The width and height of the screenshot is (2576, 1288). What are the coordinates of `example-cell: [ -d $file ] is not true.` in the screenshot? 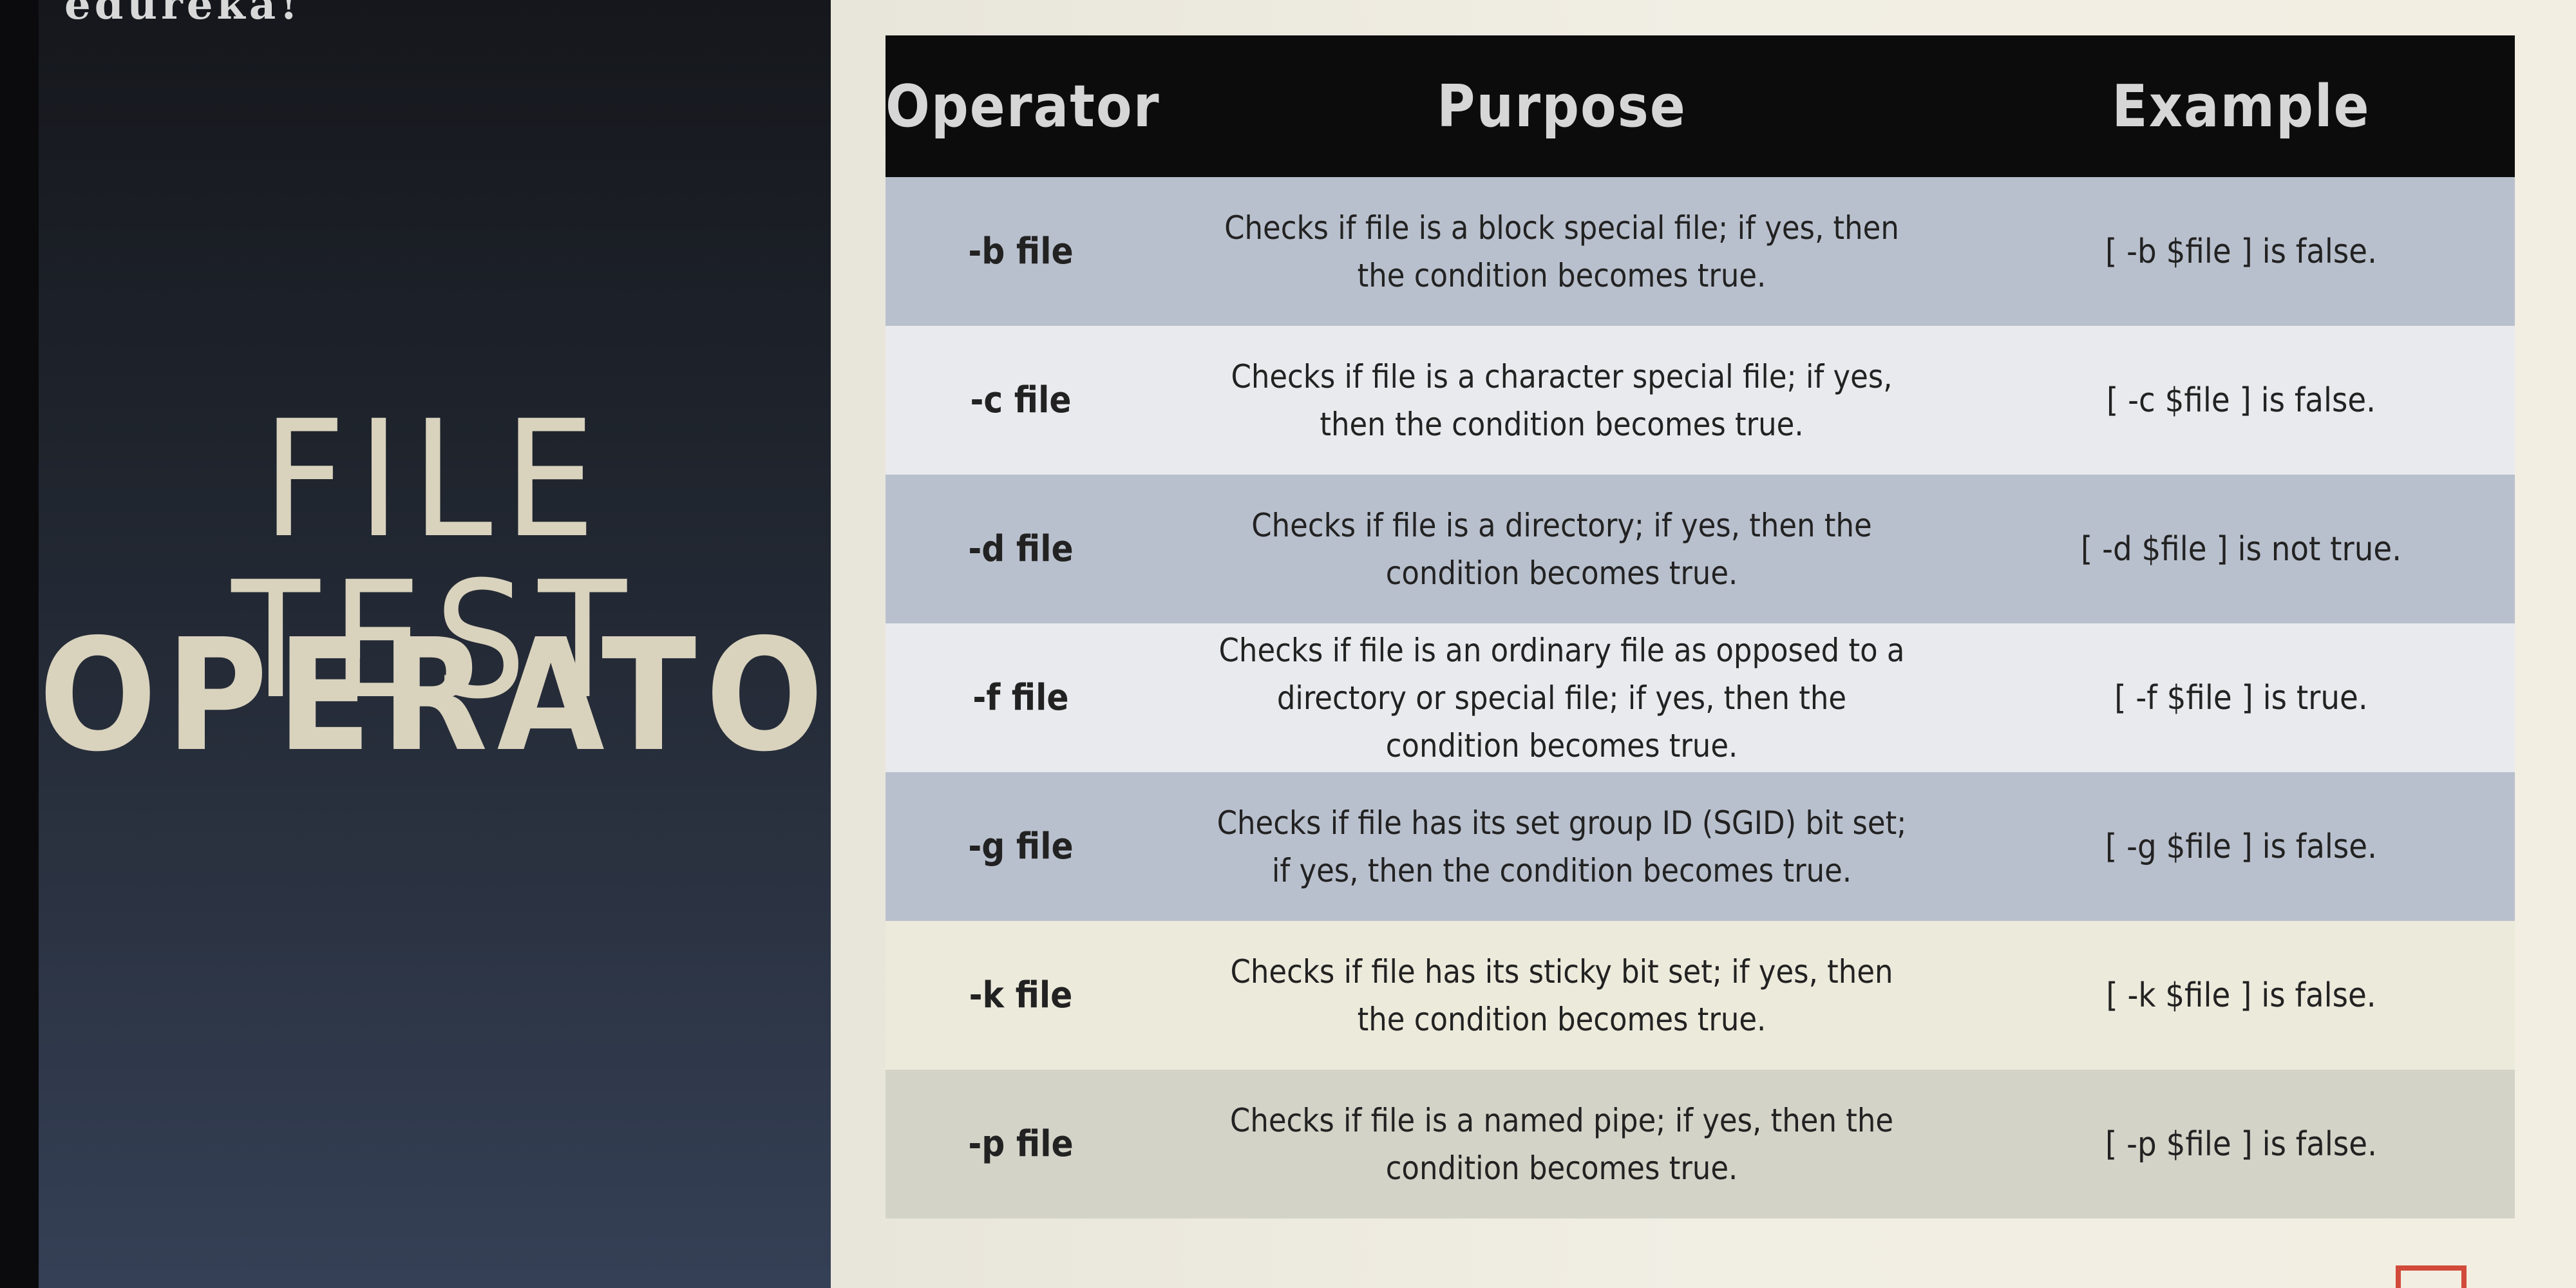 It's located at (2241, 549).